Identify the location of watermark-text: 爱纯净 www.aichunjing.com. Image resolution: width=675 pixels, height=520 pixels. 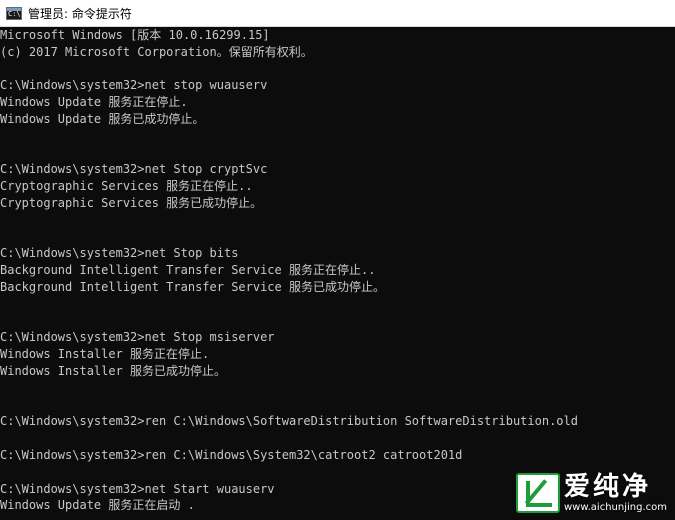
(615, 493).